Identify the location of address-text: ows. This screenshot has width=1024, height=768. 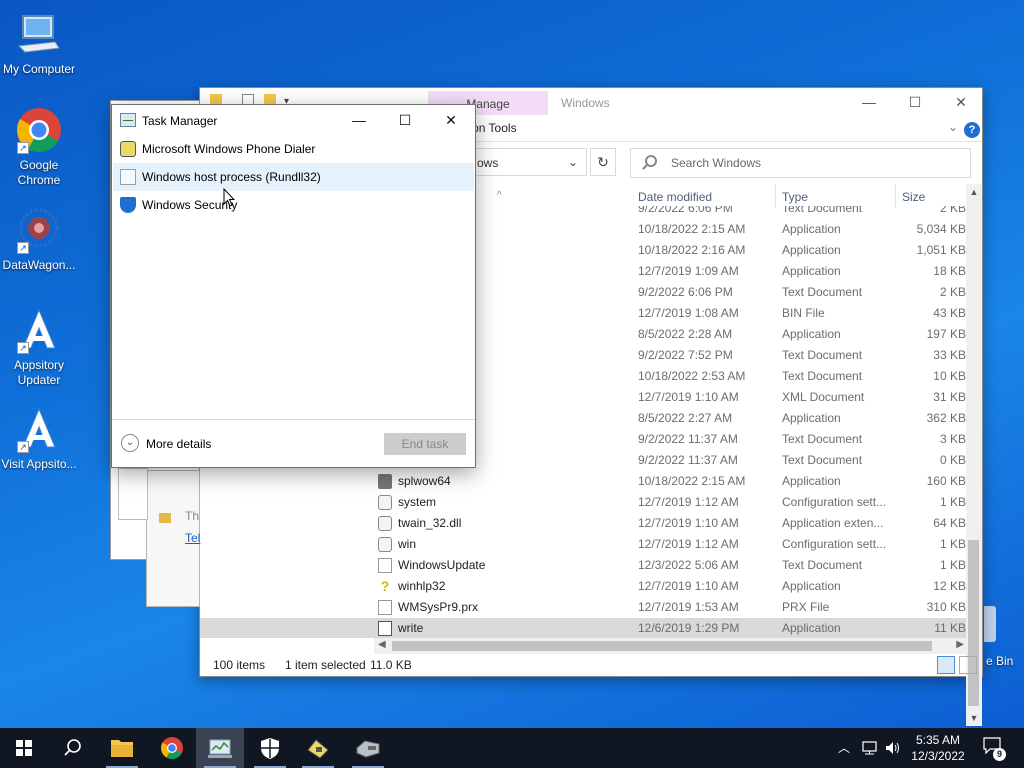
(488, 163).